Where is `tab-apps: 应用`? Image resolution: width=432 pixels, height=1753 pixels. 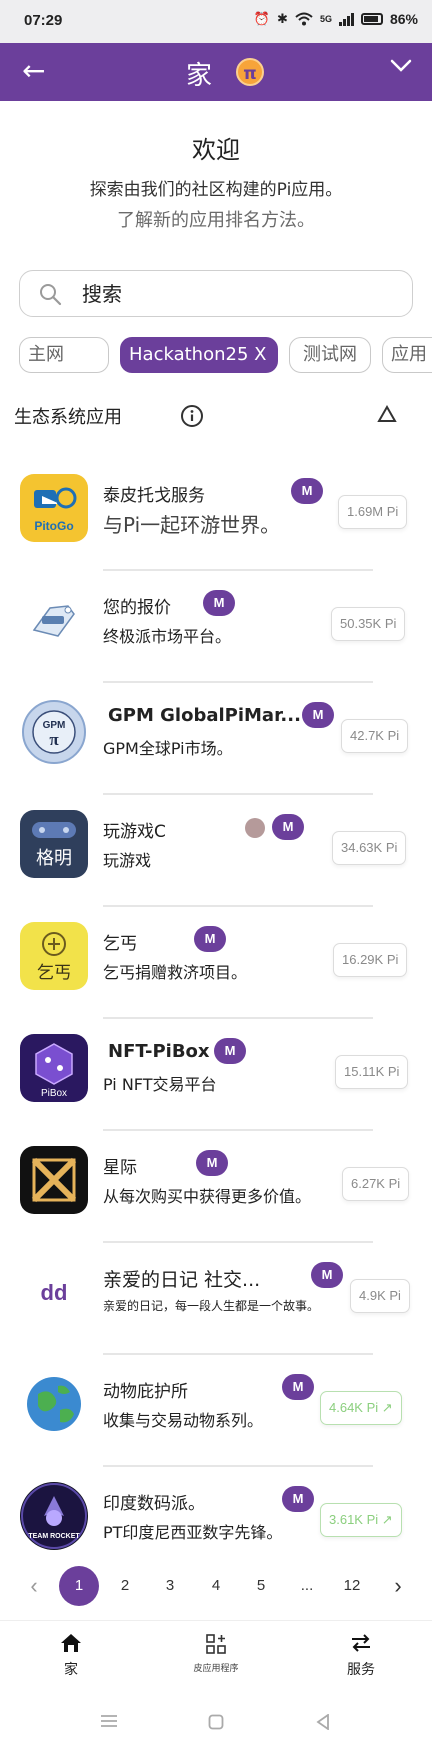 tab-apps: 应用 is located at coordinates (407, 355).